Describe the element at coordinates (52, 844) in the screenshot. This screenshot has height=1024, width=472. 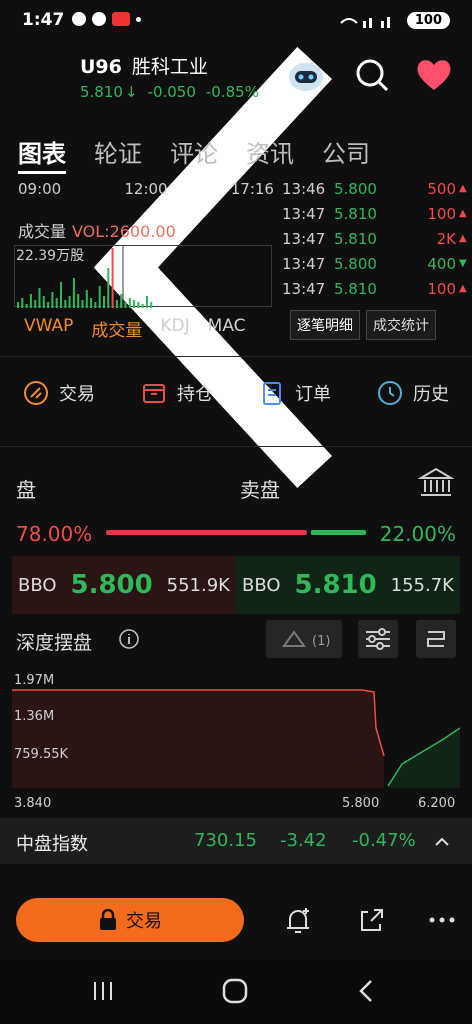
I see `index-name: 中盘指数` at that location.